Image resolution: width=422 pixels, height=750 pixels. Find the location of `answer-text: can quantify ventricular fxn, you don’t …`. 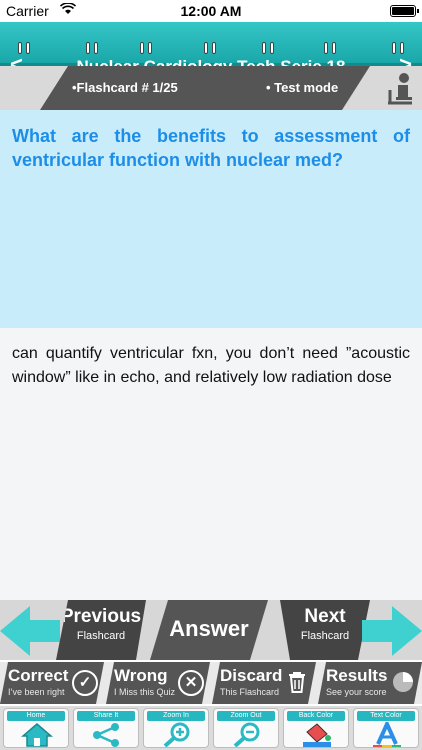

answer-text: can quantify ventricular fxn, you don’t … is located at coordinates (211, 365).